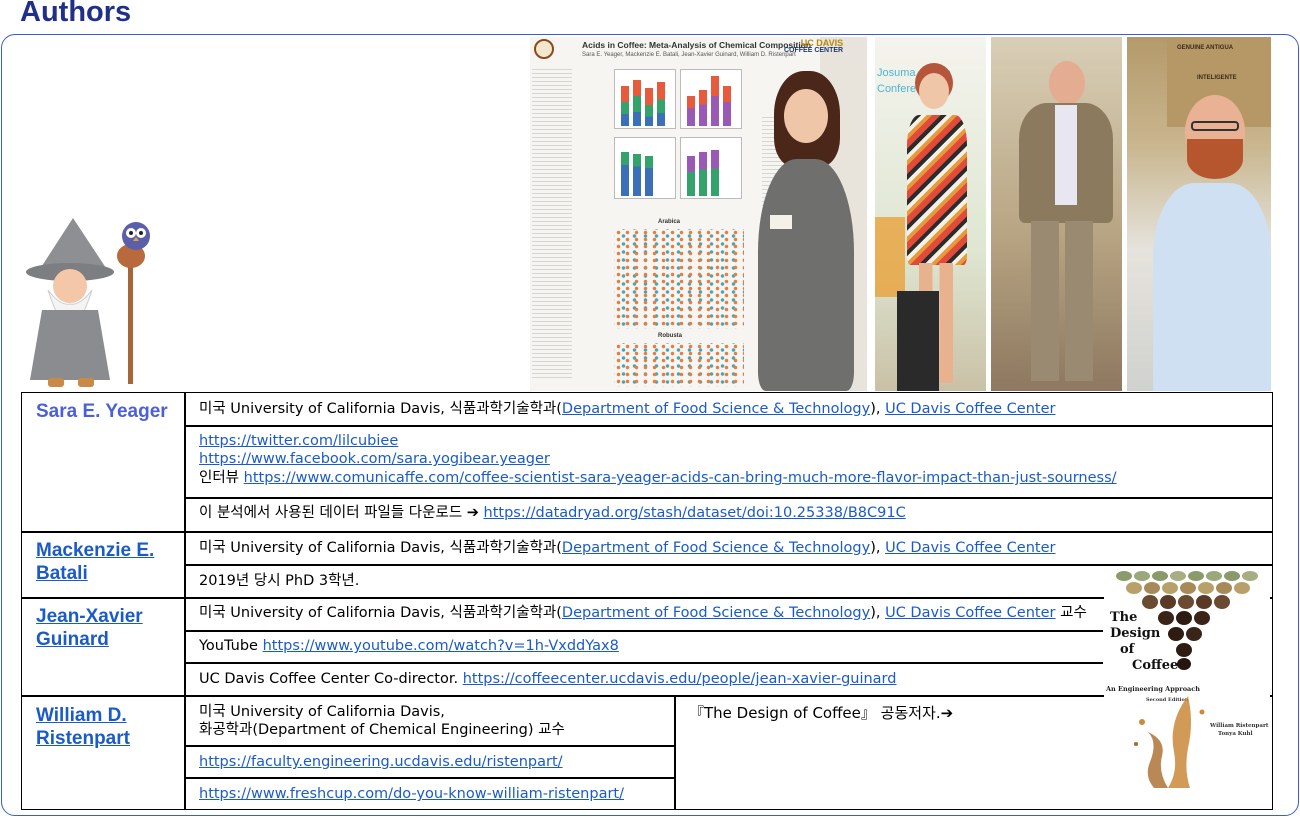 This screenshot has width=1300, height=818. Describe the element at coordinates (930, 214) in the screenshot. I see `conference-speaker-photo: Josuma Coffee Conference` at that location.